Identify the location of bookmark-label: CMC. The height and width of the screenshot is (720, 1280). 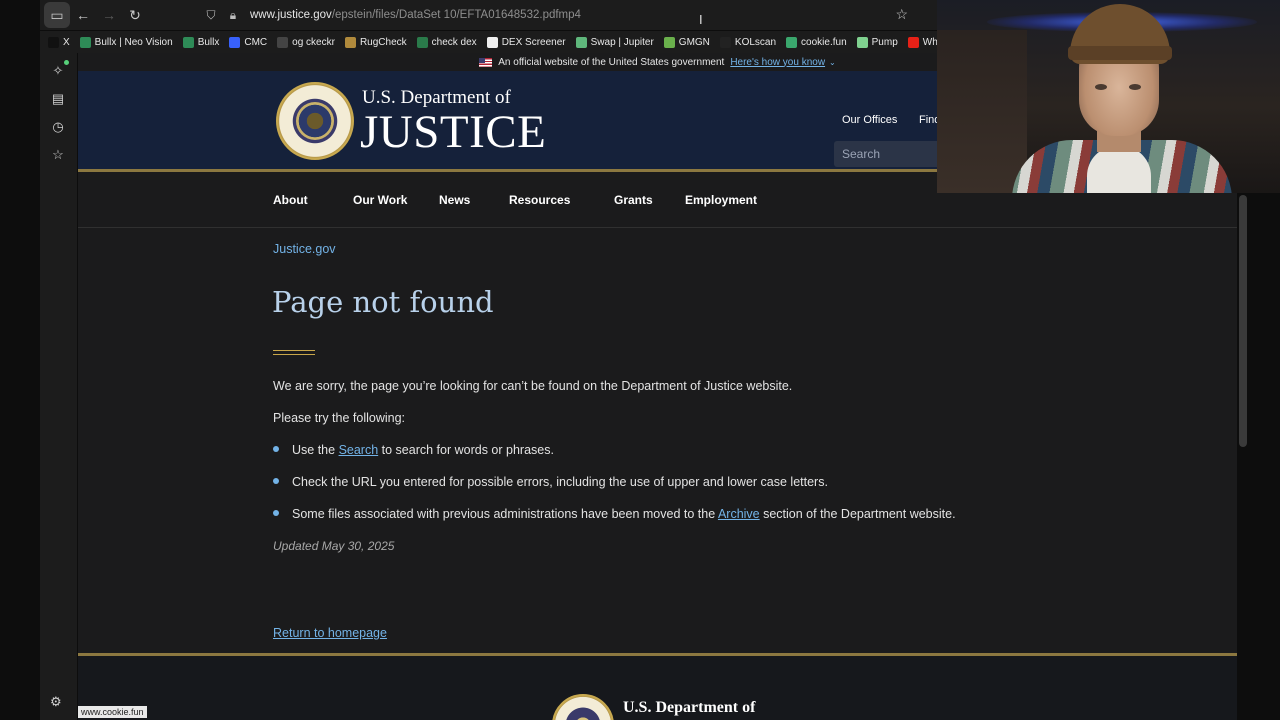
(256, 42).